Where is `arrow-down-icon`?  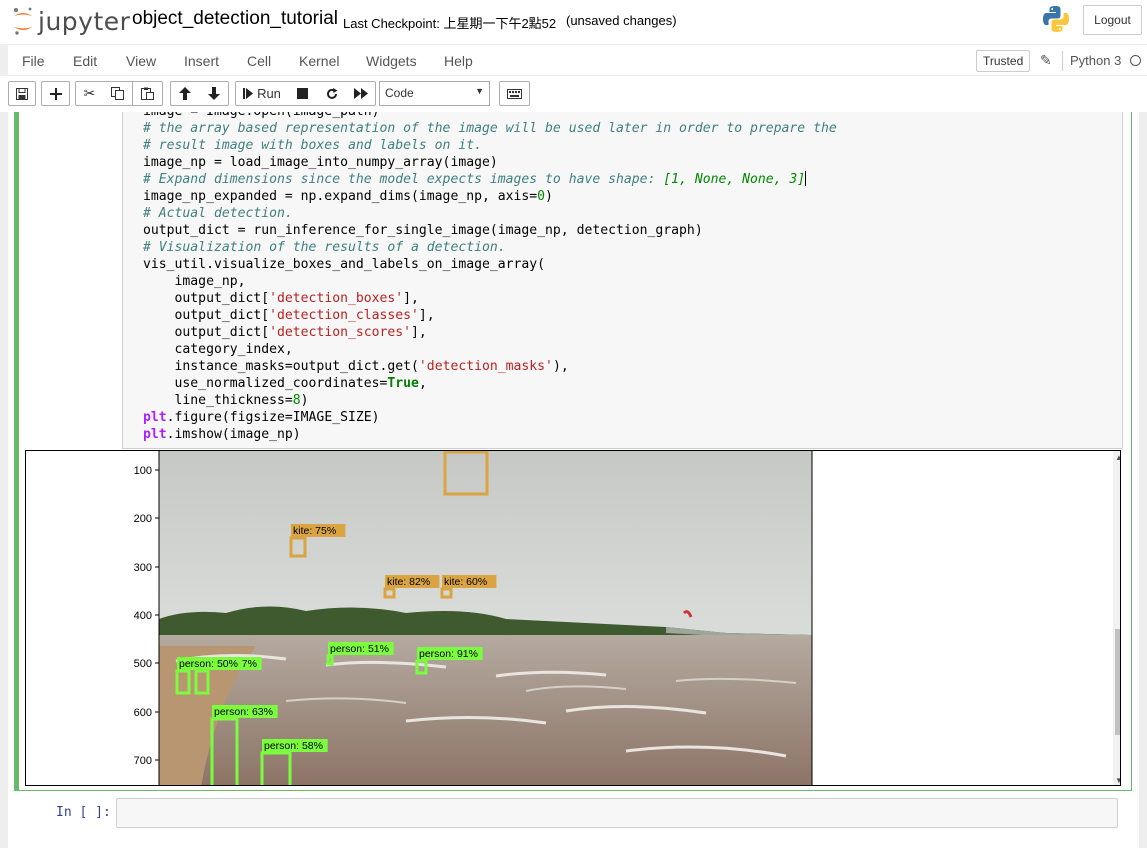
arrow-down-icon is located at coordinates (213, 93).